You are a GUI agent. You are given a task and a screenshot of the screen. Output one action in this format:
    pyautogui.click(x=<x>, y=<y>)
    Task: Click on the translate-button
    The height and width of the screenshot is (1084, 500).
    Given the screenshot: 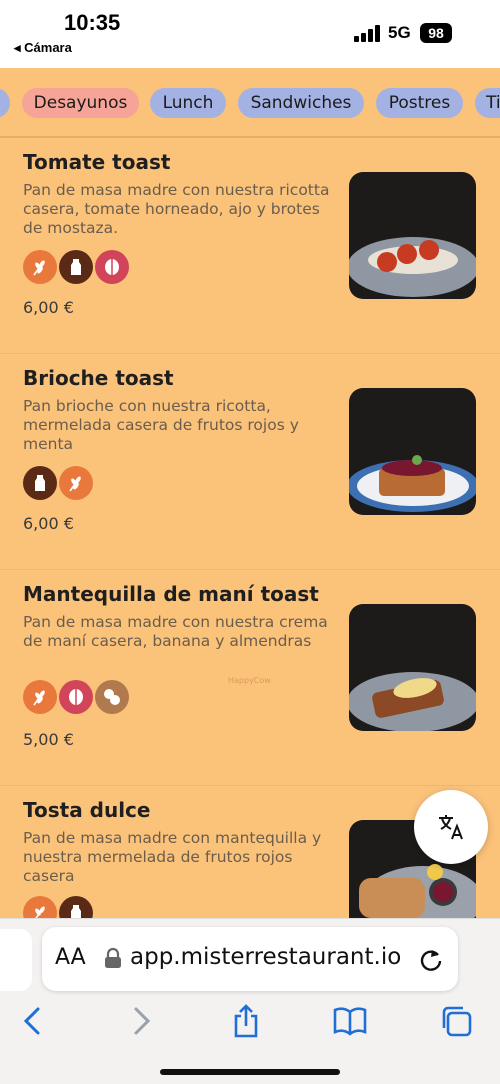 What is the action you would take?
    pyautogui.click(x=451, y=827)
    